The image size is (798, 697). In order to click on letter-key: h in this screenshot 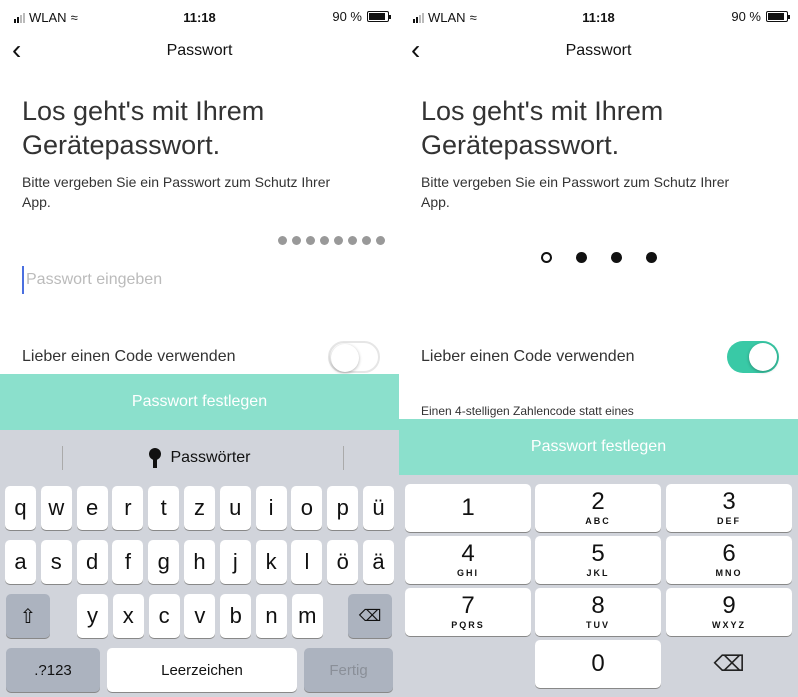, I will do `click(199, 562)`.